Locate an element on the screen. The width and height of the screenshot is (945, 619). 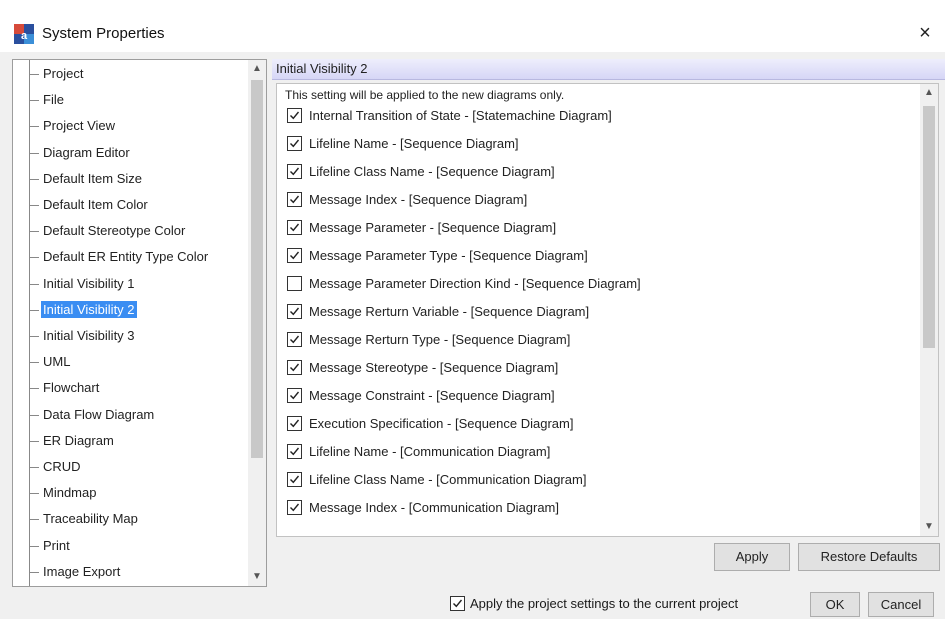
tree-item-label: Initial Visibility 2 is located at coordinates (89, 309).